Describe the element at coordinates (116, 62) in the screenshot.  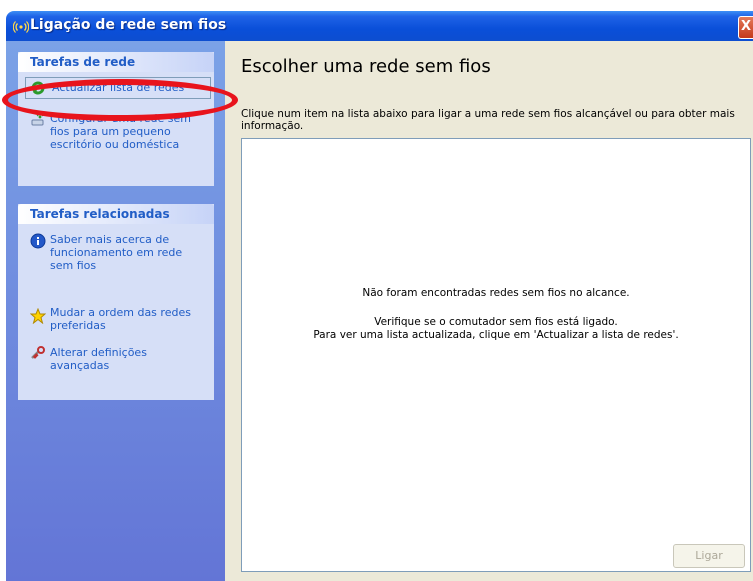
I see `network-tasks-header: Tarefas de rede` at that location.